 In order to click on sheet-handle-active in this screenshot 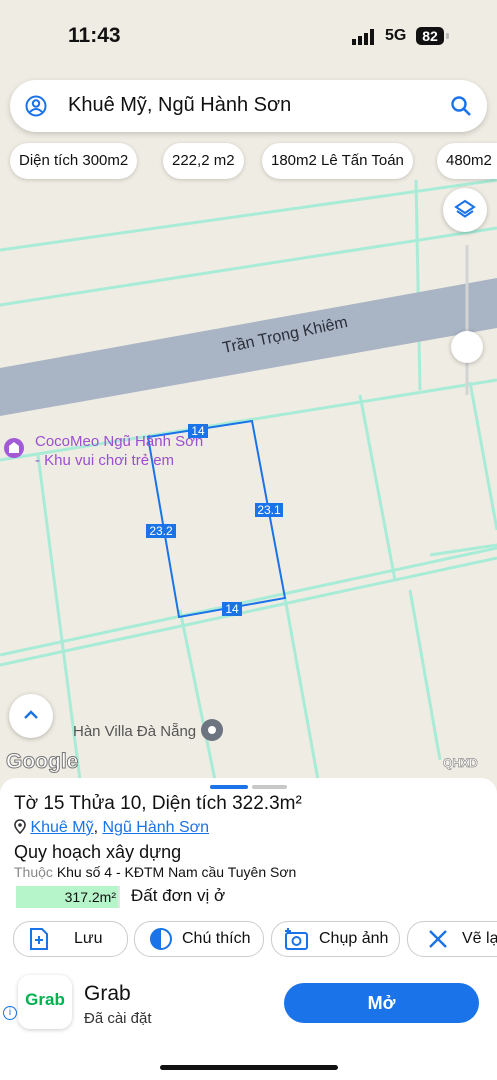, I will do `click(229, 787)`.